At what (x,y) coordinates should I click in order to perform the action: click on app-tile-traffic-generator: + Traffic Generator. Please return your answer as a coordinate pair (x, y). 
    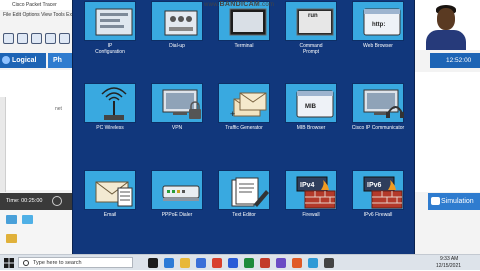
    Looking at the image, I should click on (244, 110).